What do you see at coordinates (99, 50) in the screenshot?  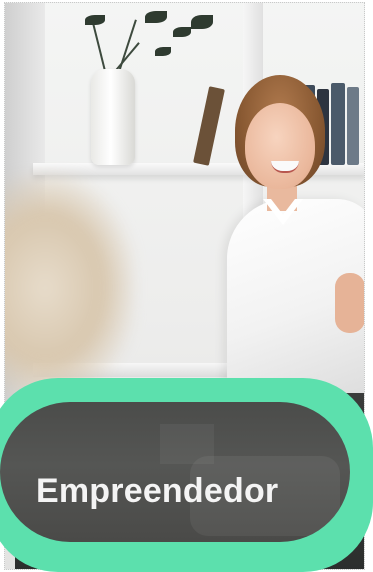 I see `photo-plant-stem` at bounding box center [99, 50].